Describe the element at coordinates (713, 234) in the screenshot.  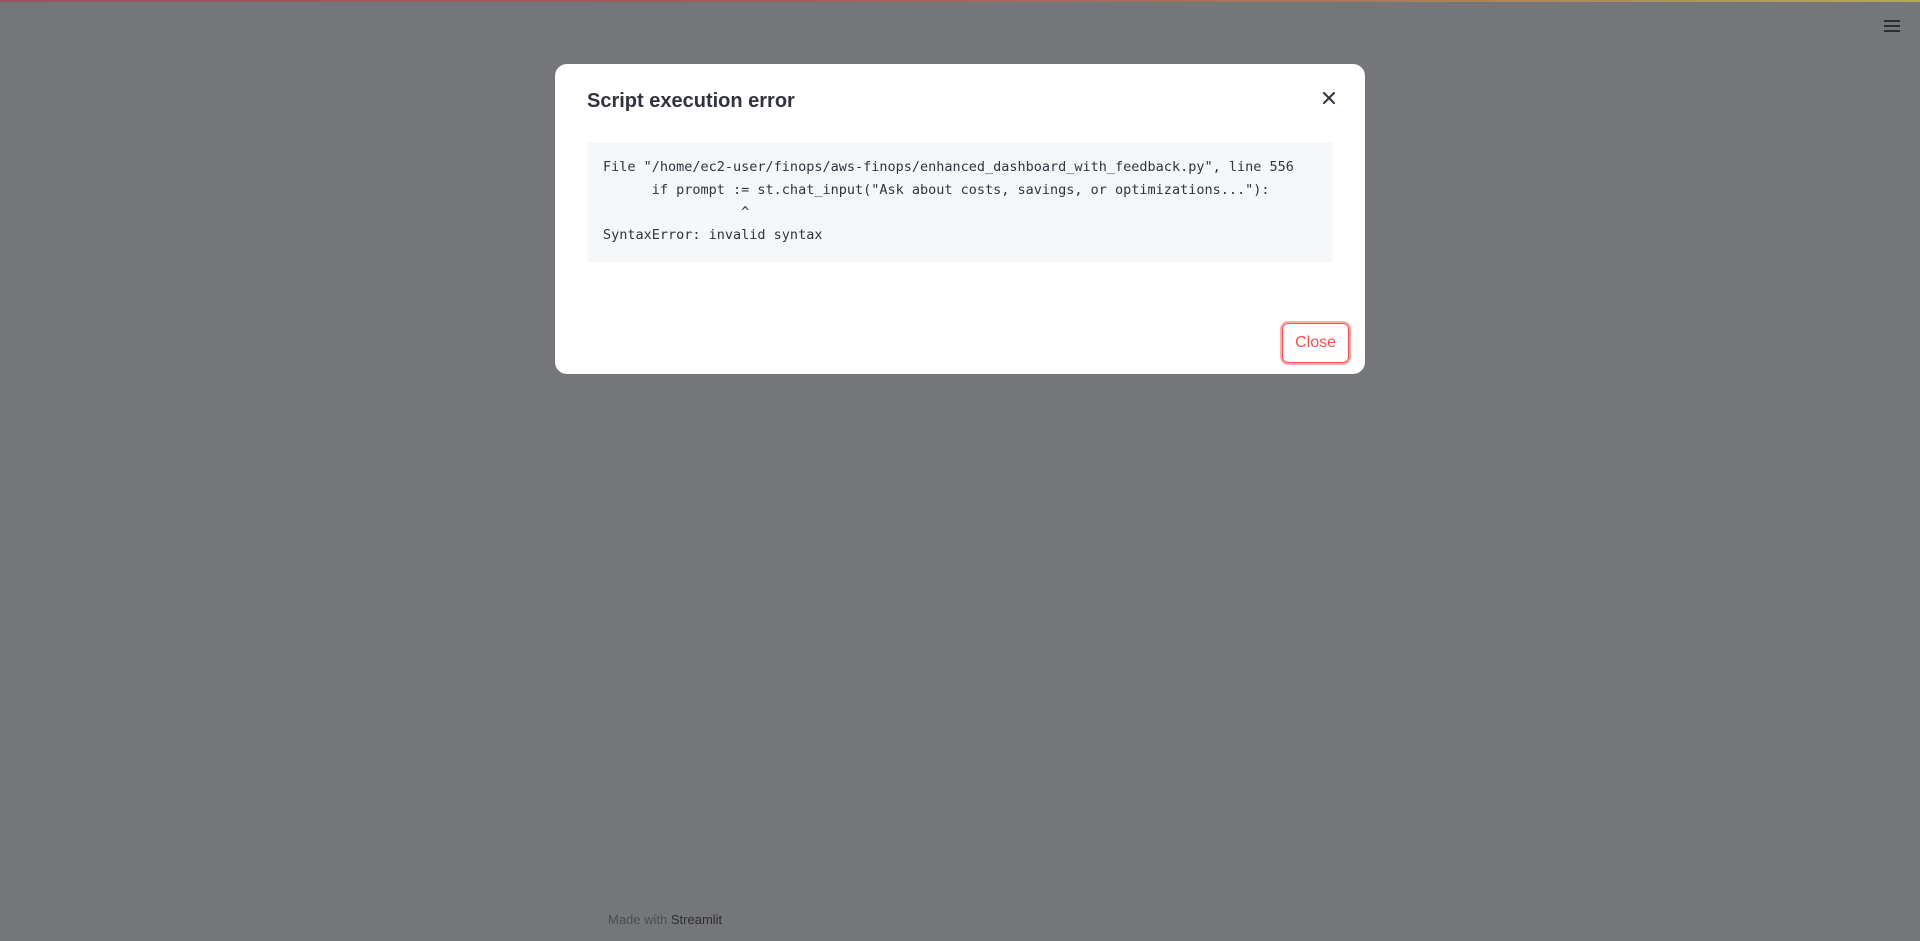
I see `traceback-line: SyntaxError: invalid syntax` at that location.